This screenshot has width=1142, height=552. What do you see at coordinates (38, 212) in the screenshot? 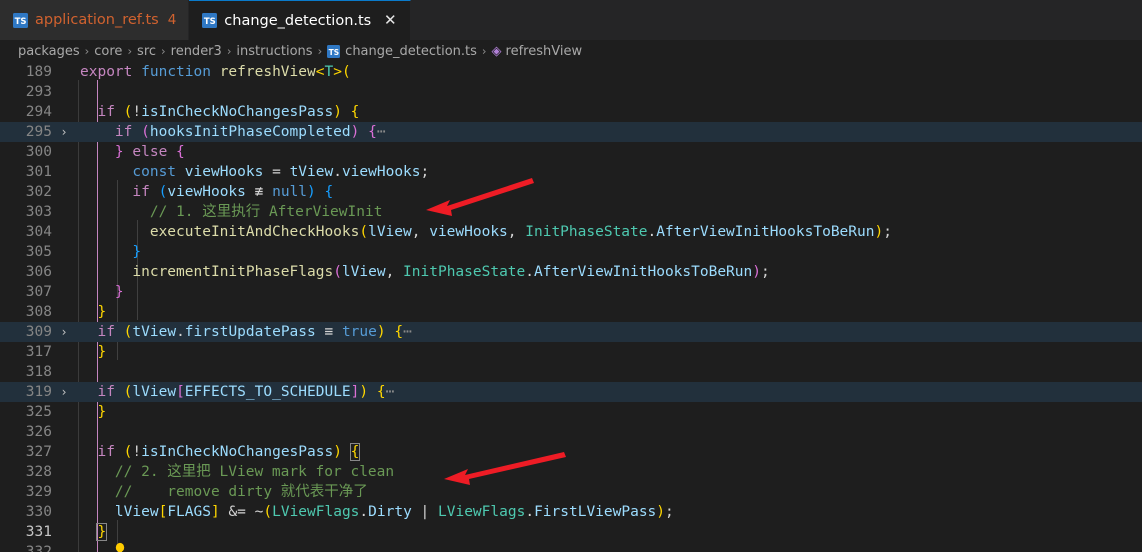
I see `line-number: 303` at bounding box center [38, 212].